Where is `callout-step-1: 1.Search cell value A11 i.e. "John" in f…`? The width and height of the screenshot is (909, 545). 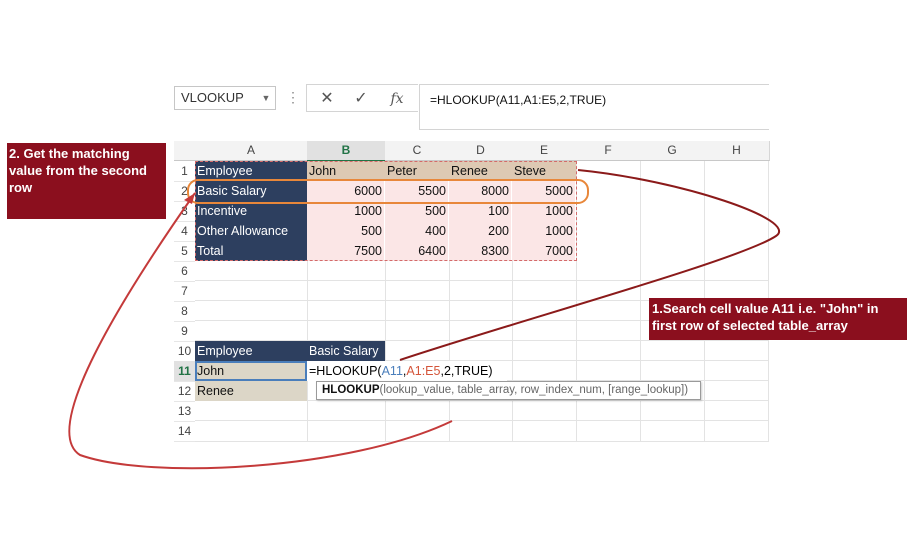 callout-step-1: 1.Search cell value A11 i.e. "John" in f… is located at coordinates (778, 319).